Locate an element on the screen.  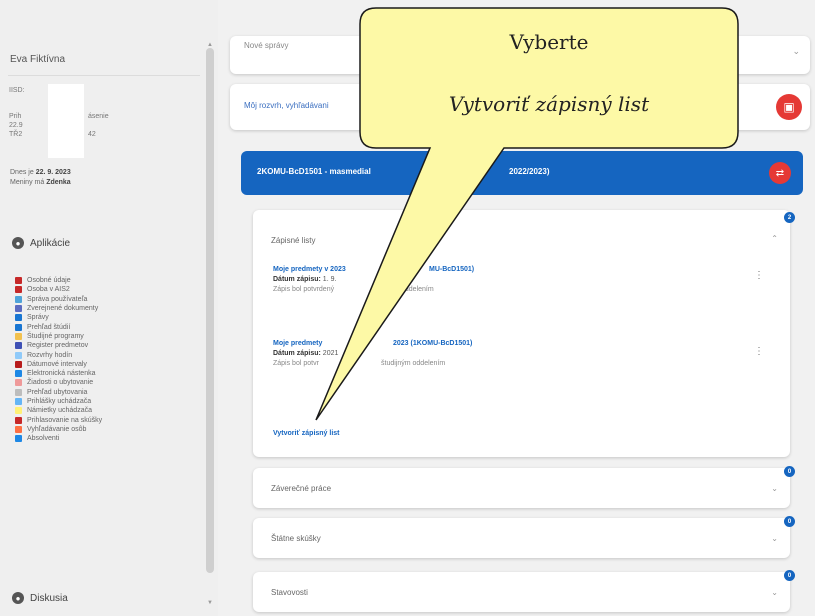
sidebar-app-item: Správy is located at coordinates (58, 317).